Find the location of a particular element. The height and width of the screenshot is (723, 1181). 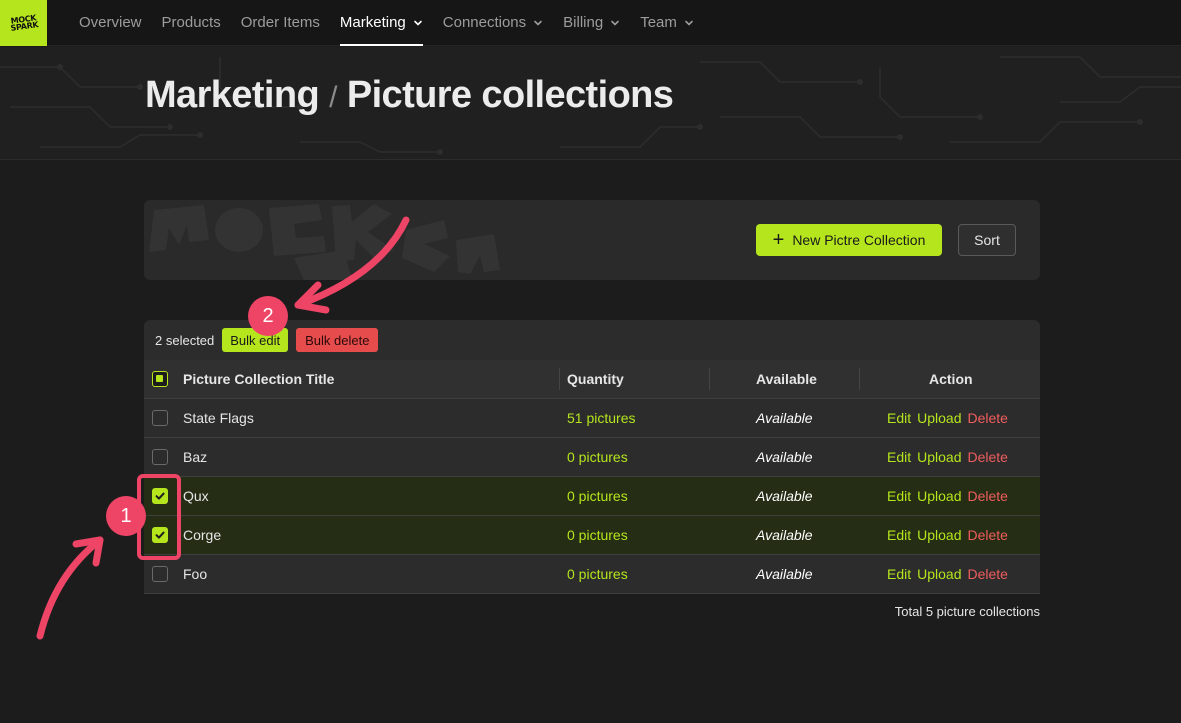

table-row: Foo 0 pictures Available Edit Upload Delete is located at coordinates (592, 574).